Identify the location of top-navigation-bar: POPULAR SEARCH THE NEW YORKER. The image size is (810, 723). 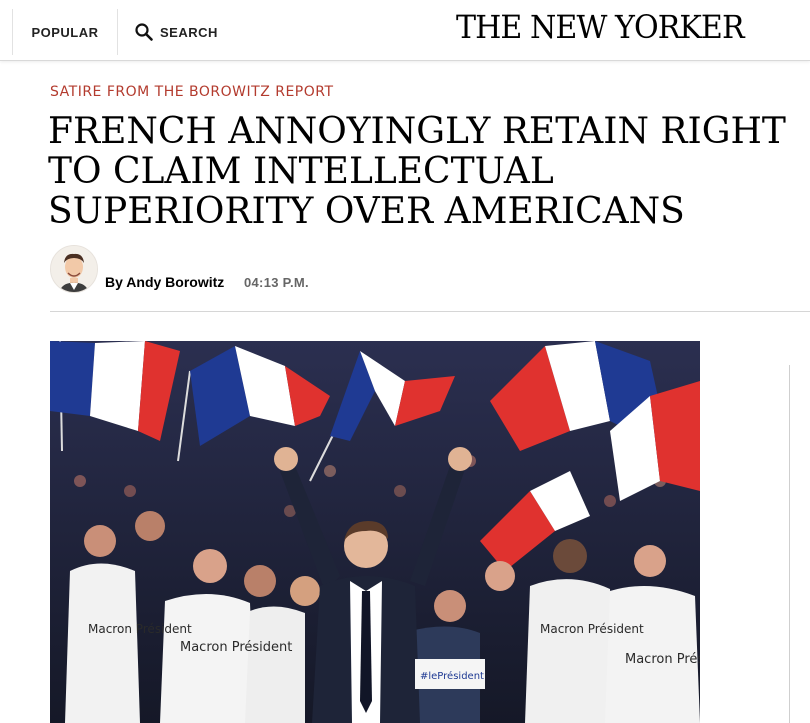
(405, 30).